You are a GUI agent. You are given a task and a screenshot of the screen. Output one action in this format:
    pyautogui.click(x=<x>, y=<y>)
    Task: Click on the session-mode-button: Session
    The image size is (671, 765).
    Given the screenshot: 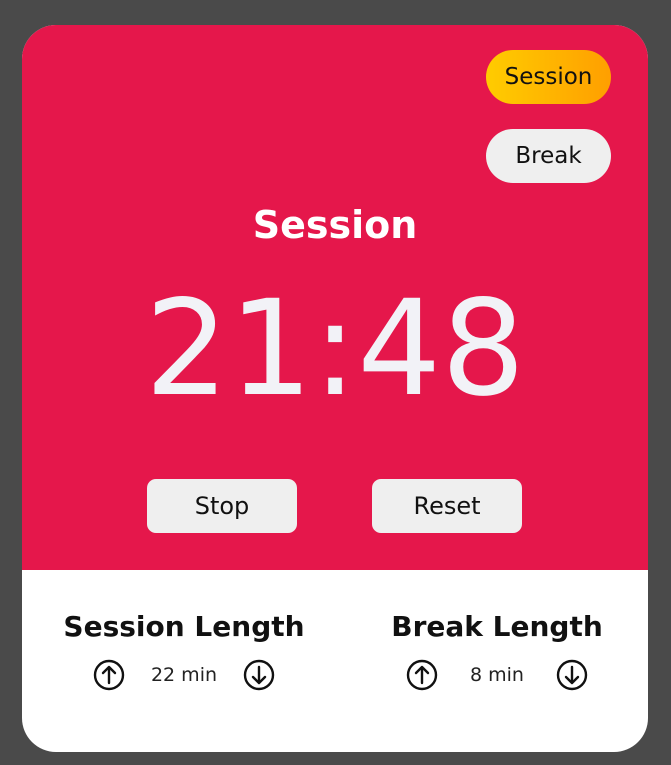 What is the action you would take?
    pyautogui.click(x=548, y=77)
    